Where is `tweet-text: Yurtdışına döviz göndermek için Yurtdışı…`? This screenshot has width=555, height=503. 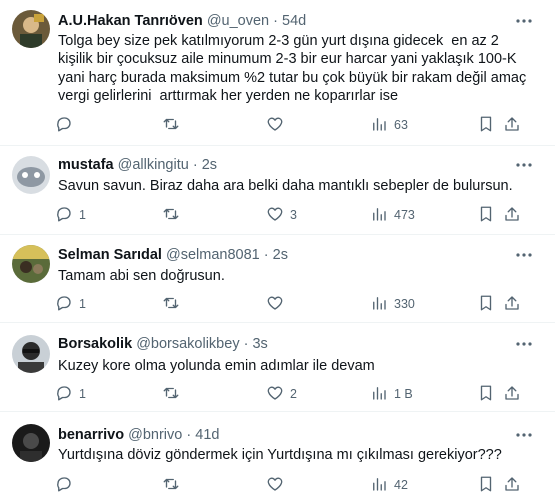 tweet-text: Yurtdışına döviz göndermek için Yurtdışı… is located at coordinates (280, 455).